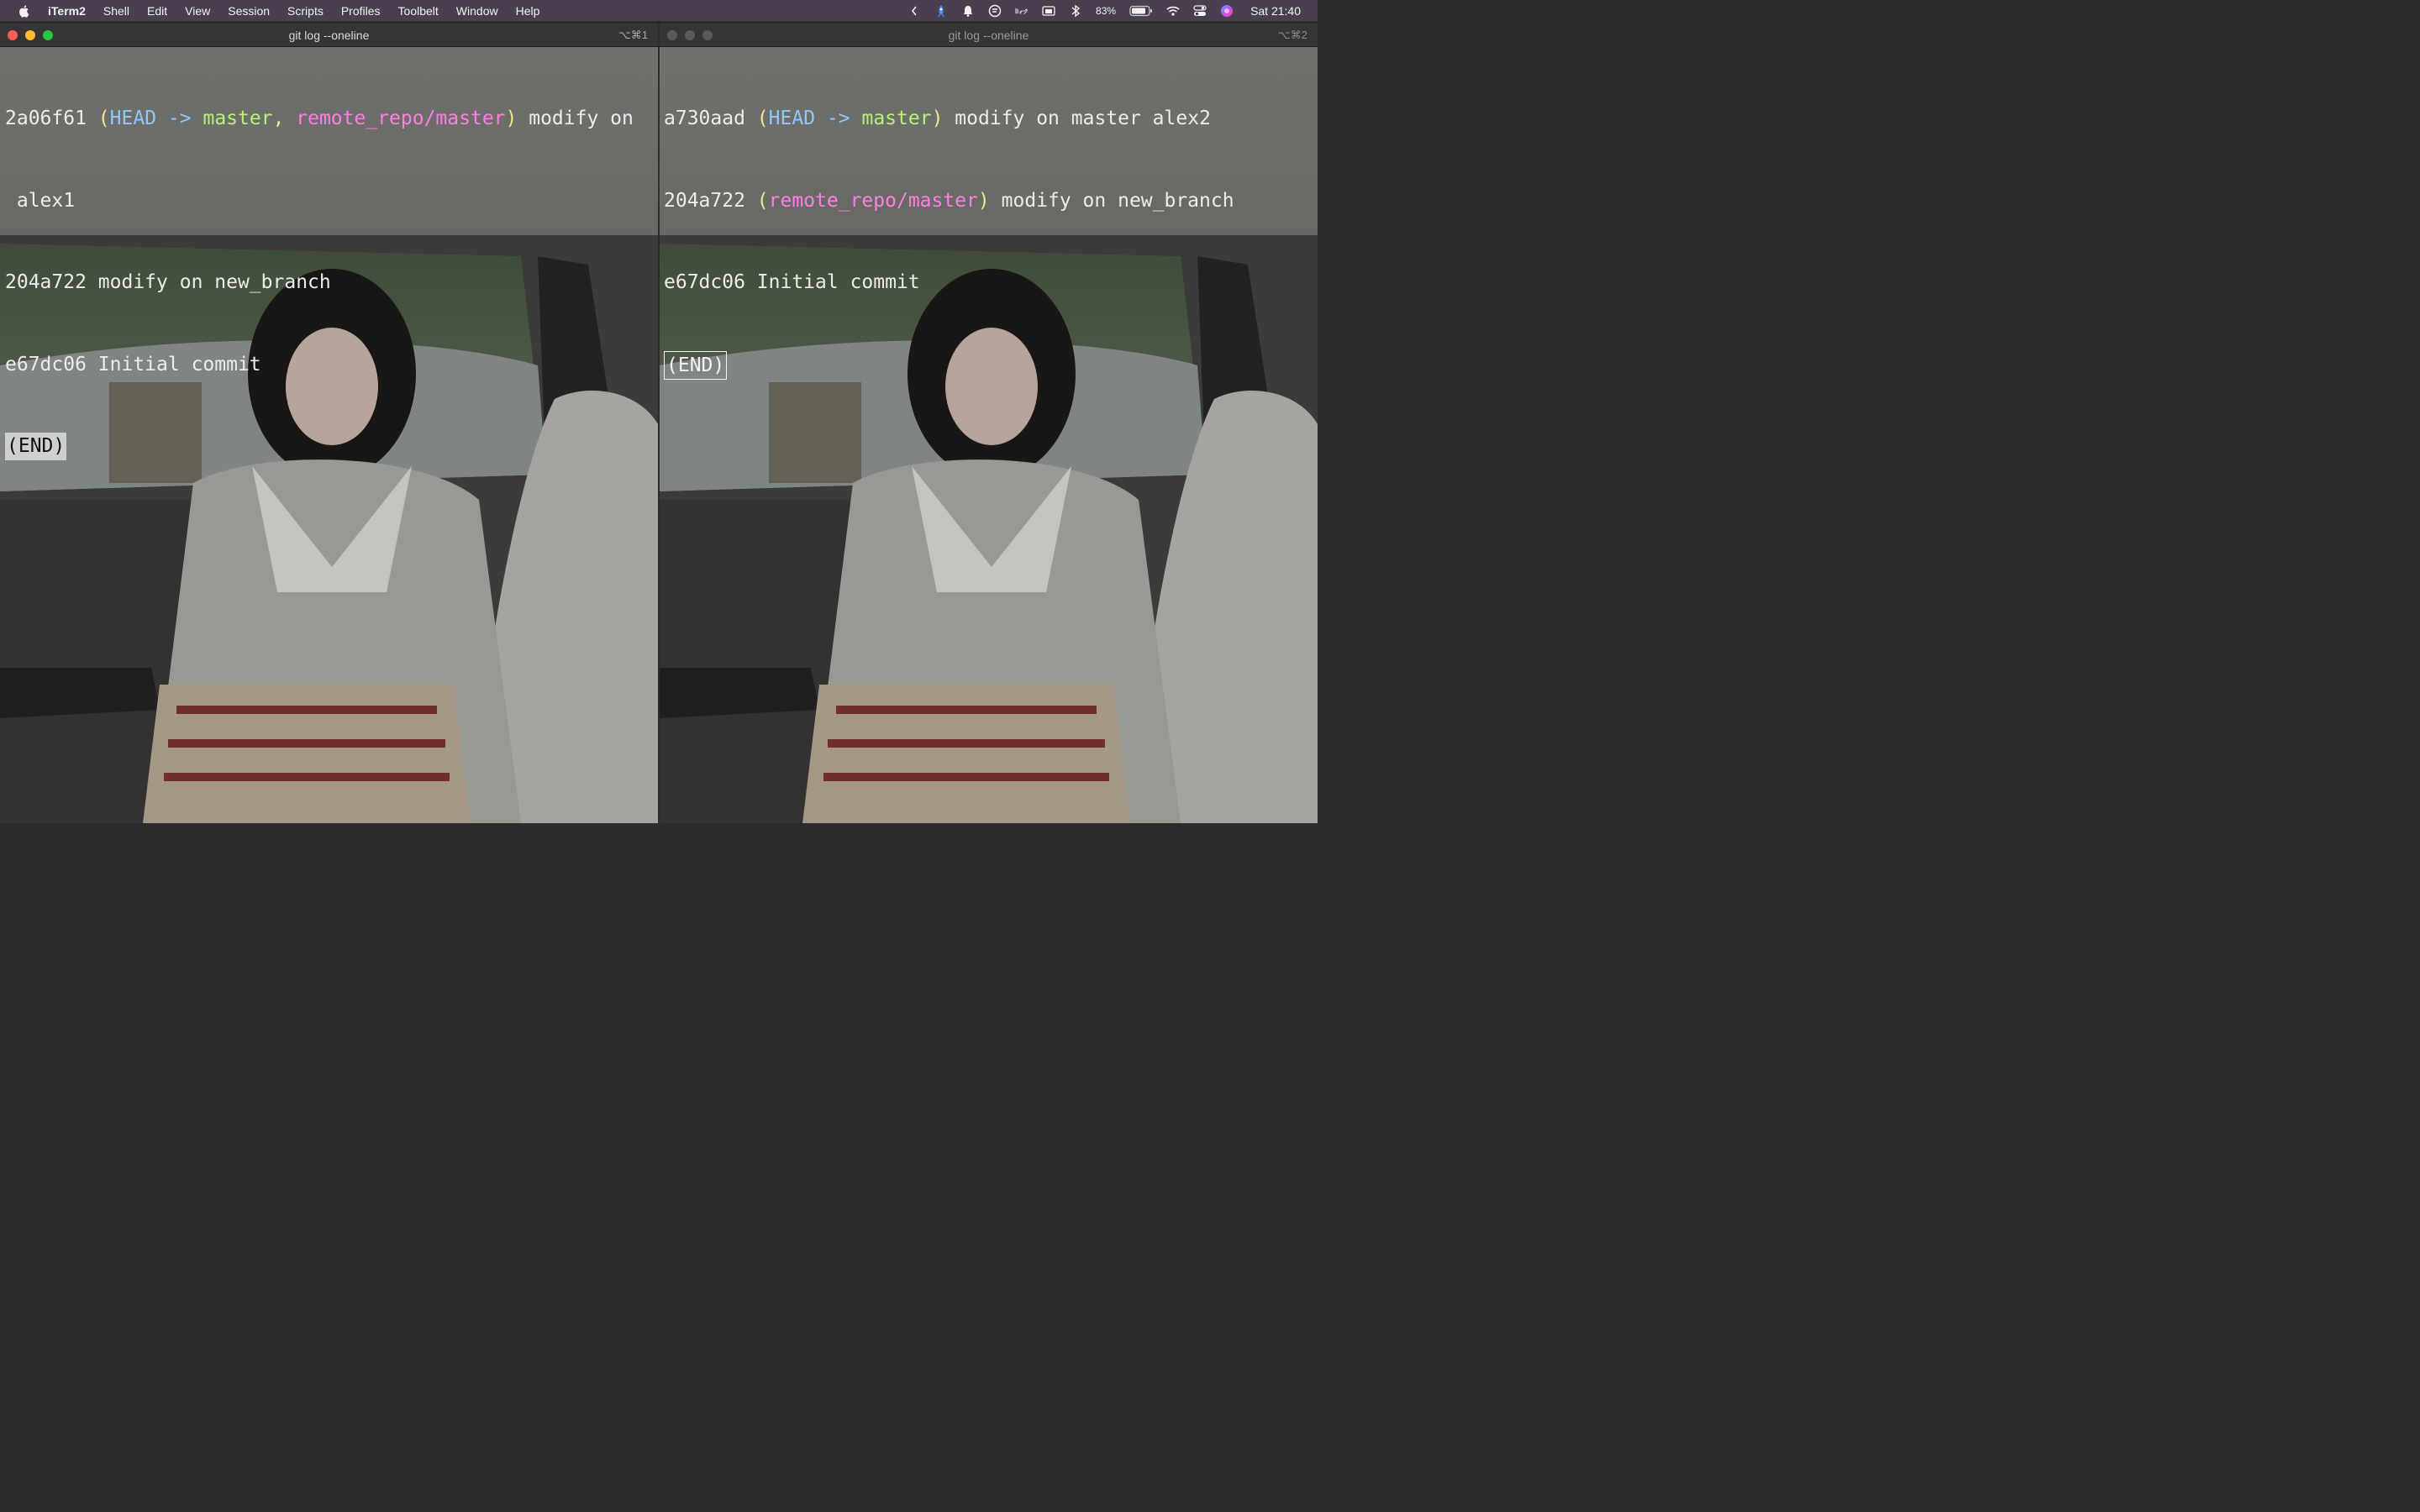 This screenshot has width=2420, height=1512. What do you see at coordinates (477, 11) in the screenshot?
I see `menu-window: Window` at bounding box center [477, 11].